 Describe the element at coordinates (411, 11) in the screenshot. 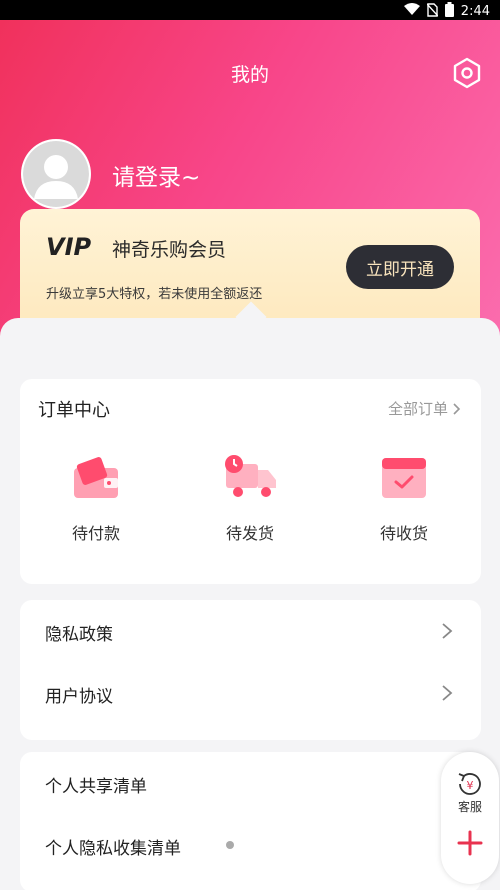

I see `wifi-icon` at that location.